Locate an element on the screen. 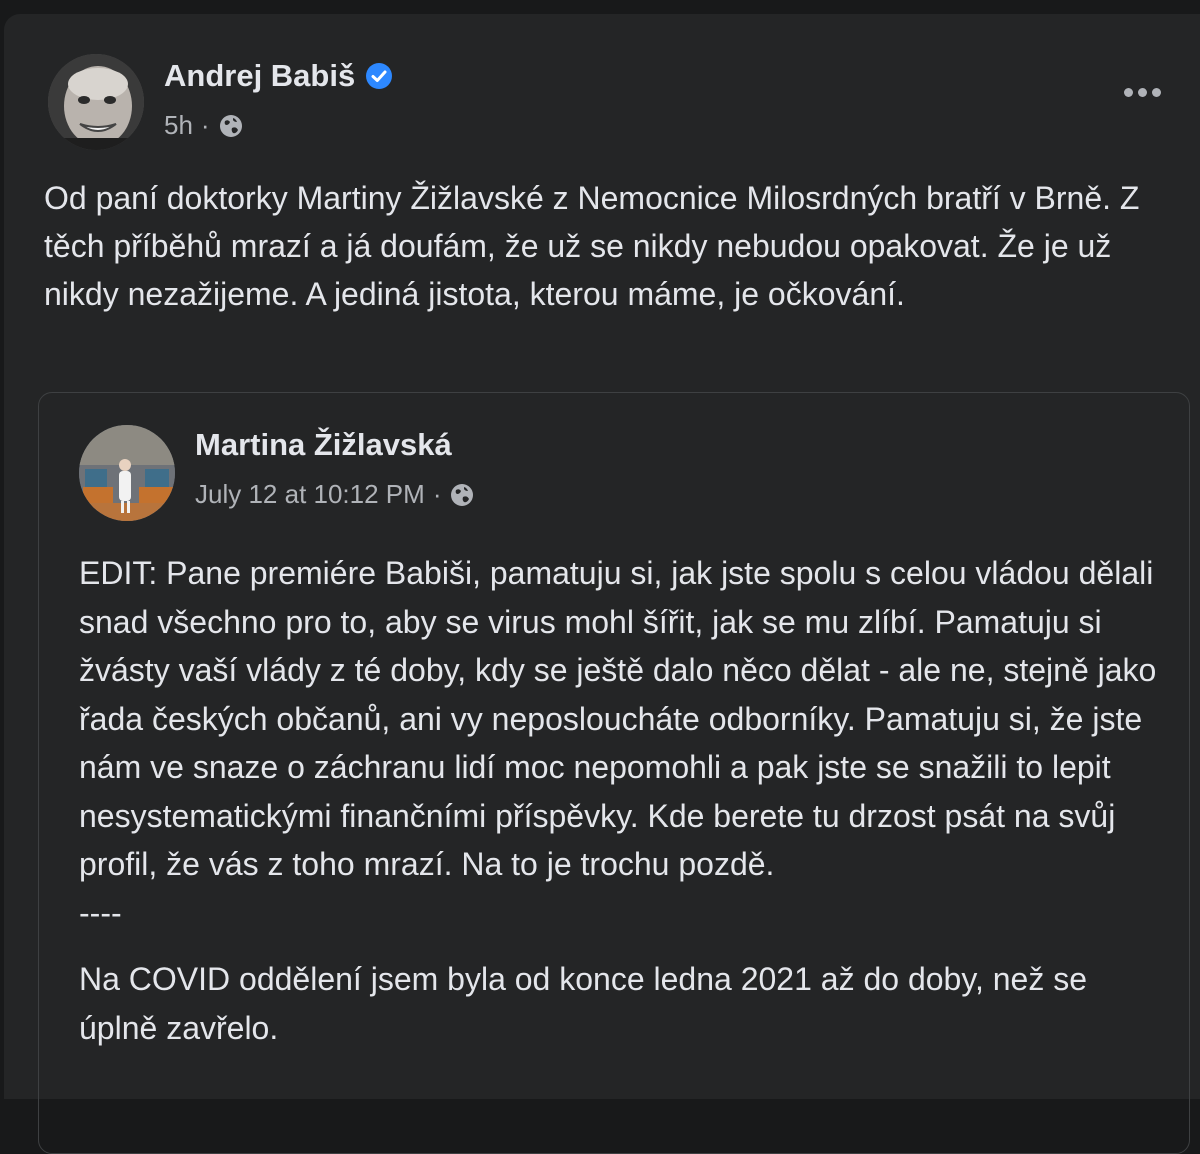  shared-post-timestamp: July 12 at 10:12 PM is located at coordinates (310, 494).